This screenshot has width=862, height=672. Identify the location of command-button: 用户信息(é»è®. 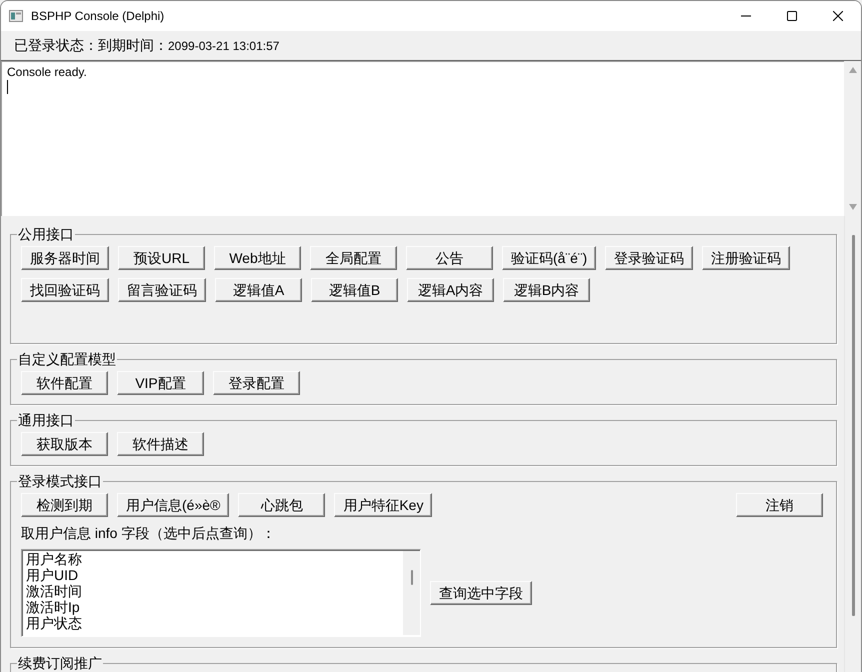
(173, 505).